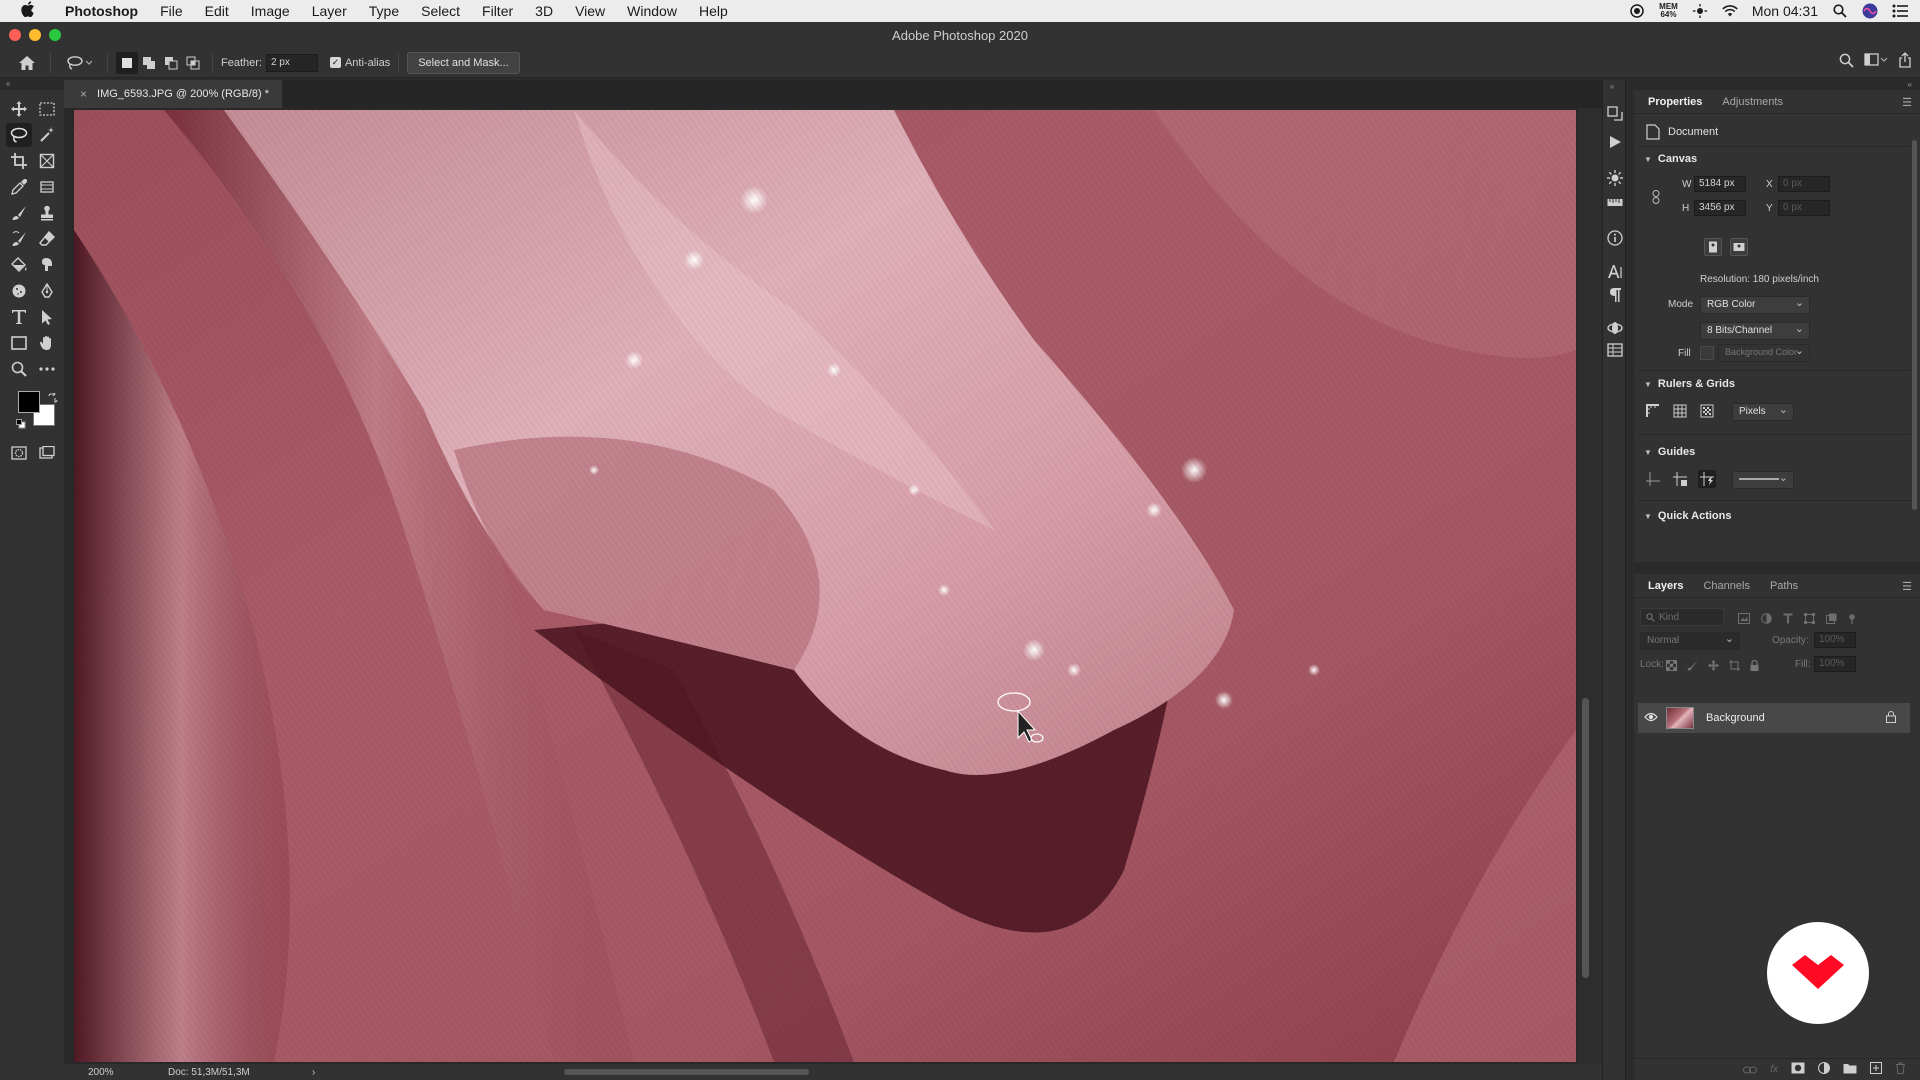 The width and height of the screenshot is (1920, 1080). I want to click on share-icon, so click(1905, 61).